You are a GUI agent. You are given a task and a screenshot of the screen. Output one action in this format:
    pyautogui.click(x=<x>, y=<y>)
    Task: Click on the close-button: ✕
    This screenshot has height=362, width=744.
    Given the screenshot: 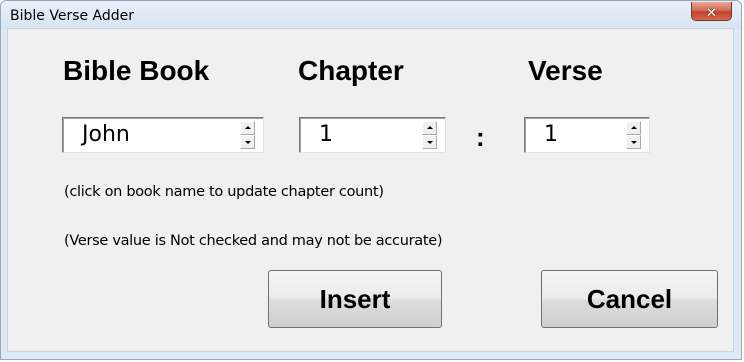 What is the action you would take?
    pyautogui.click(x=711, y=11)
    